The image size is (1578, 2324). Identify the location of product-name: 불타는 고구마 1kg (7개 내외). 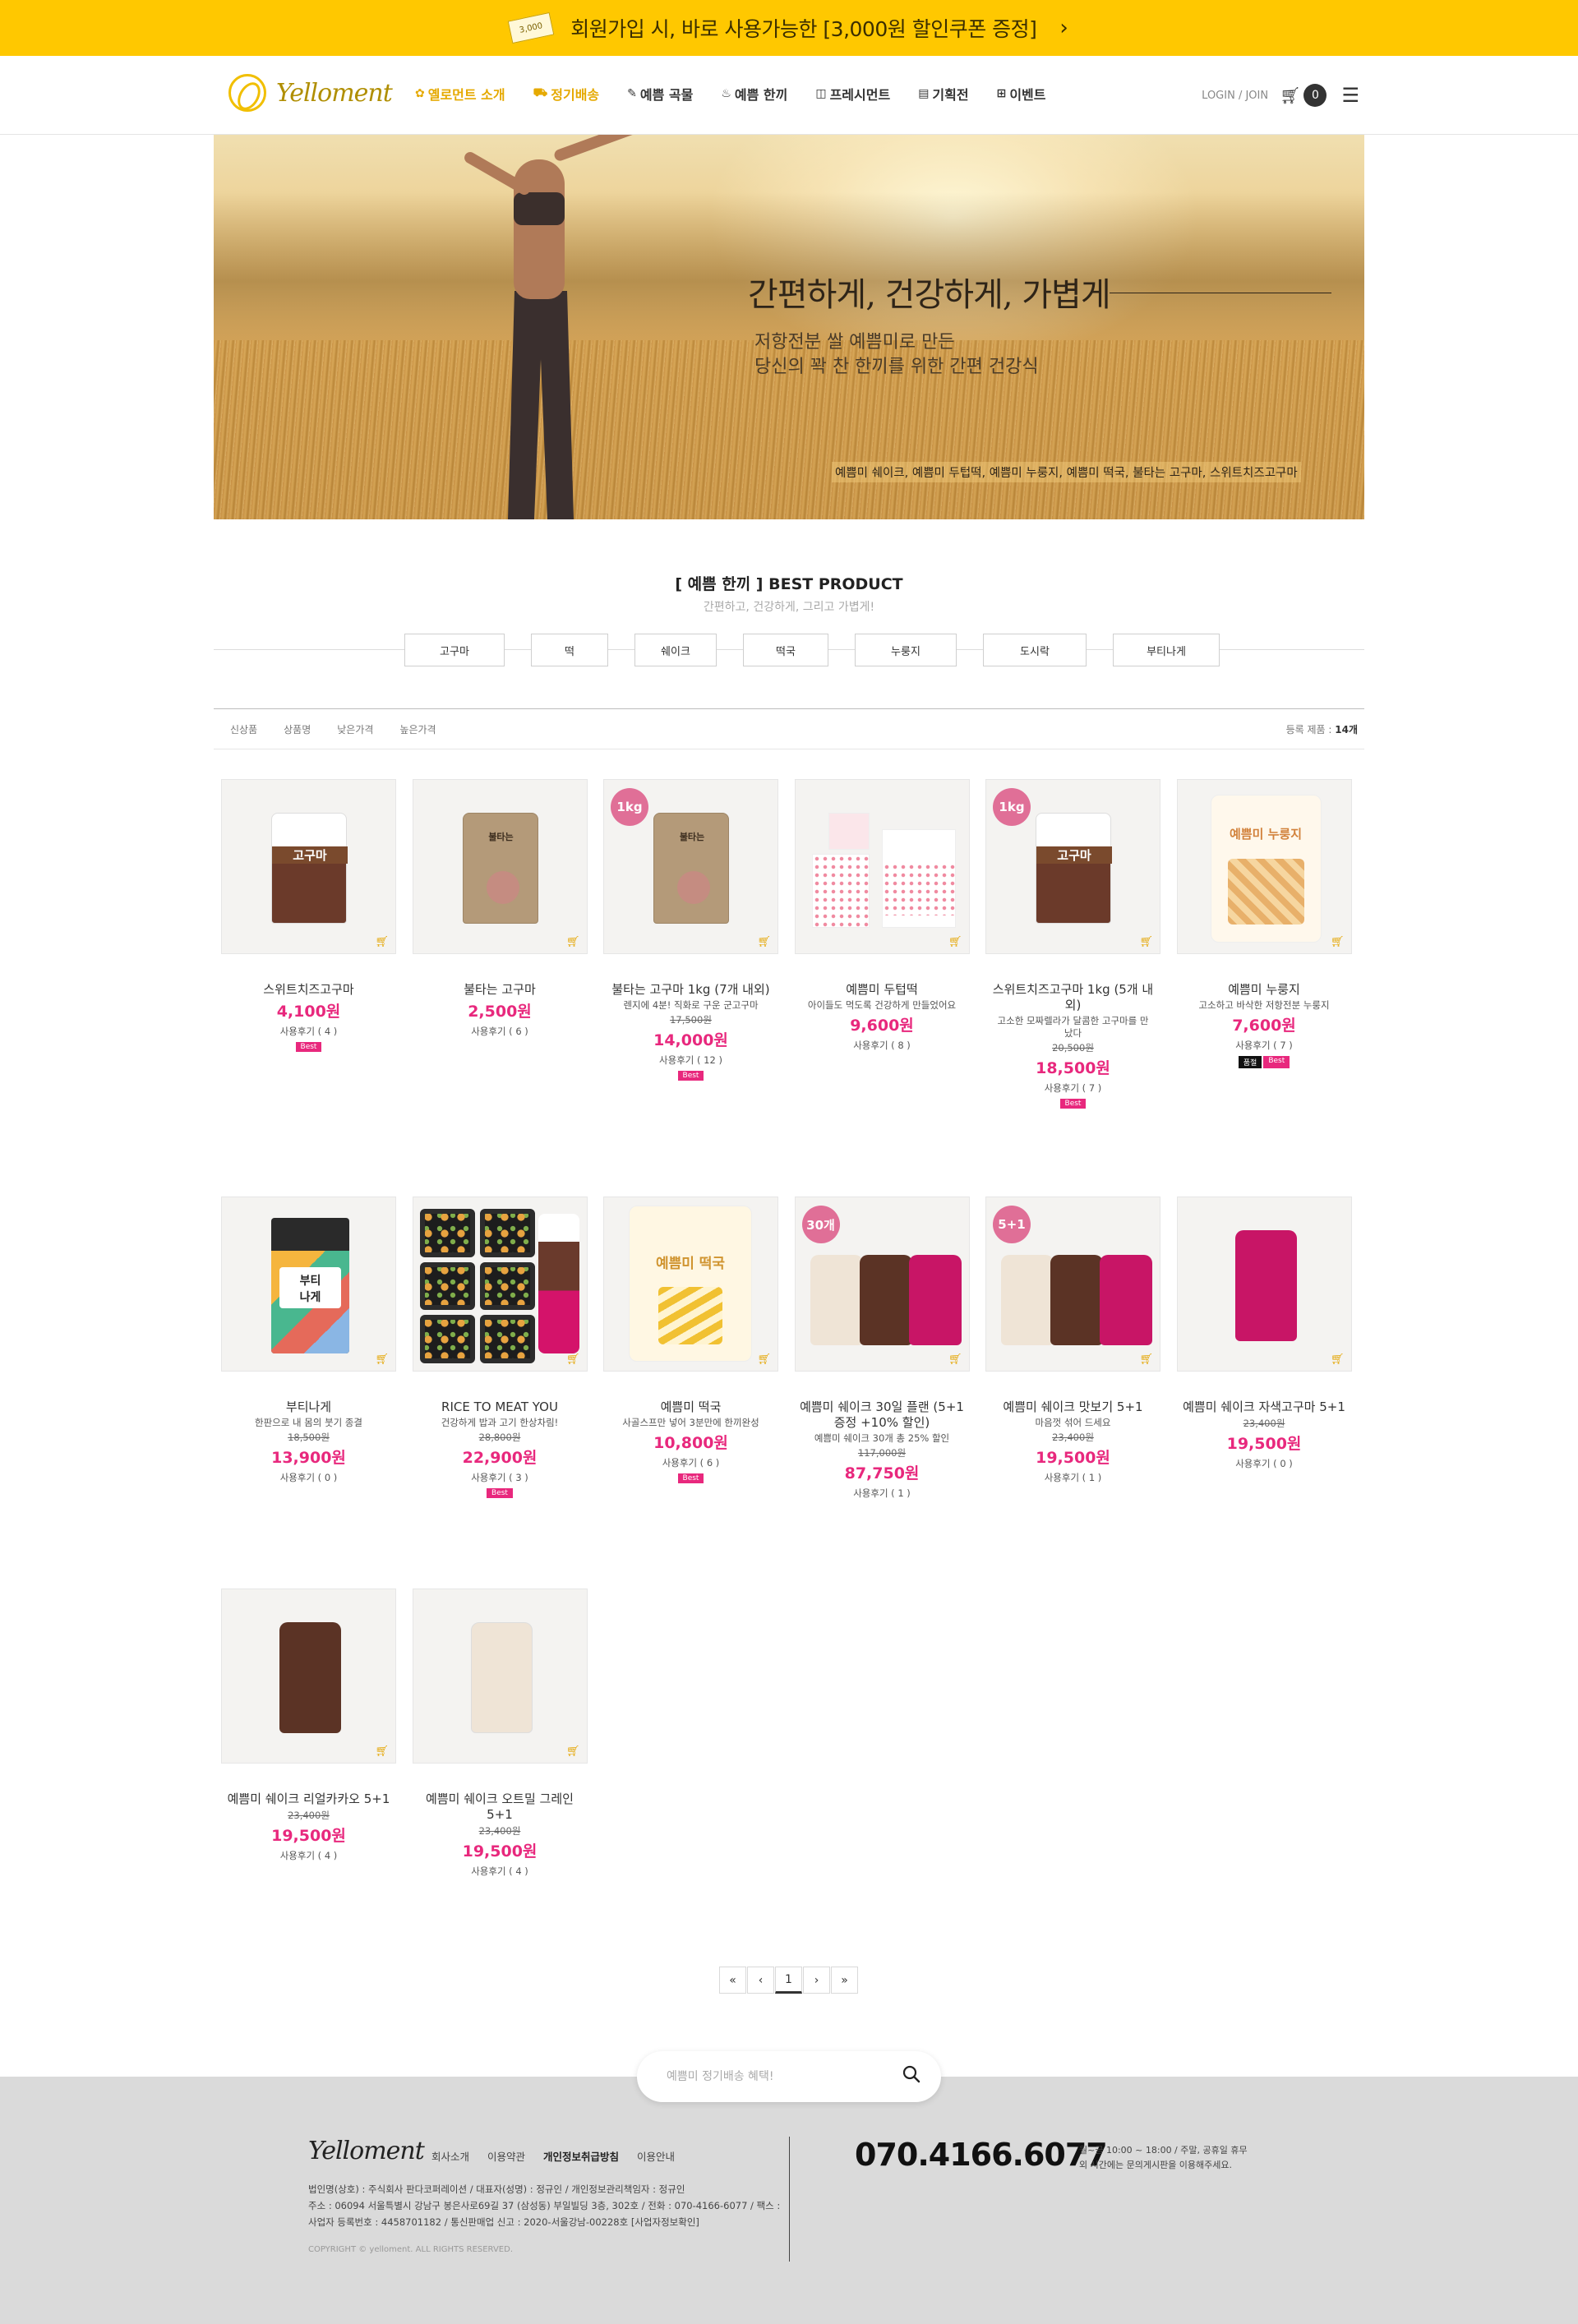
(690, 990).